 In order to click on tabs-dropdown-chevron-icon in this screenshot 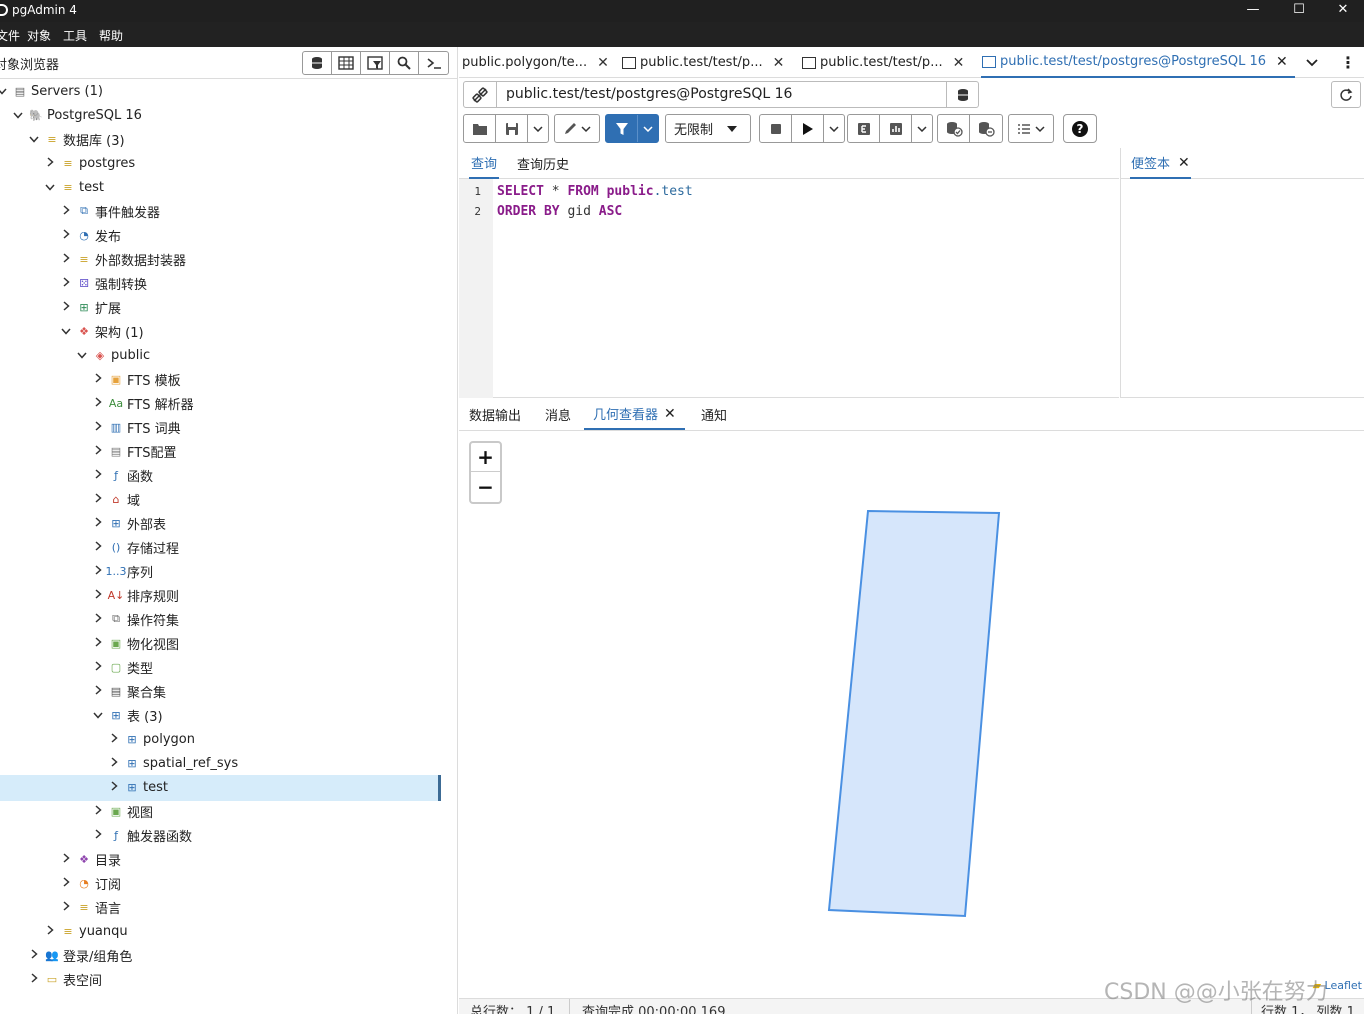, I will do `click(1312, 62)`.